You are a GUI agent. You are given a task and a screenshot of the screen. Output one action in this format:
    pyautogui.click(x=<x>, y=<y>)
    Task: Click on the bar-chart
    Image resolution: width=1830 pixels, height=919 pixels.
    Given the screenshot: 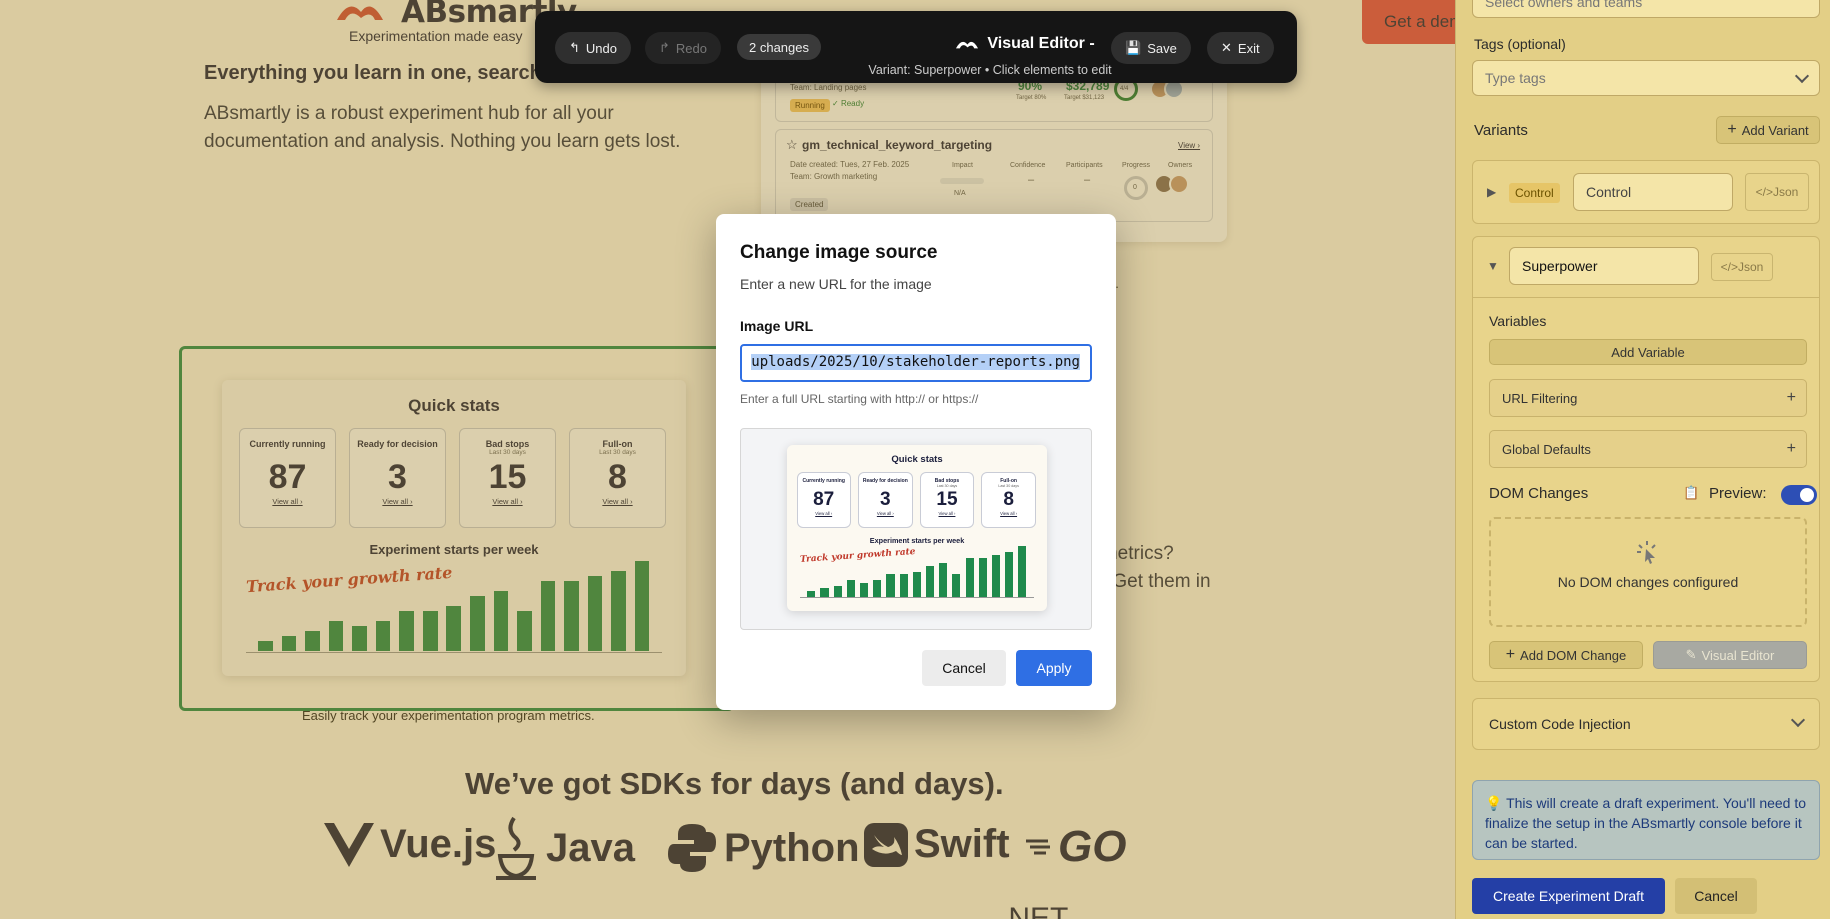 What is the action you would take?
    pyautogui.click(x=917, y=570)
    